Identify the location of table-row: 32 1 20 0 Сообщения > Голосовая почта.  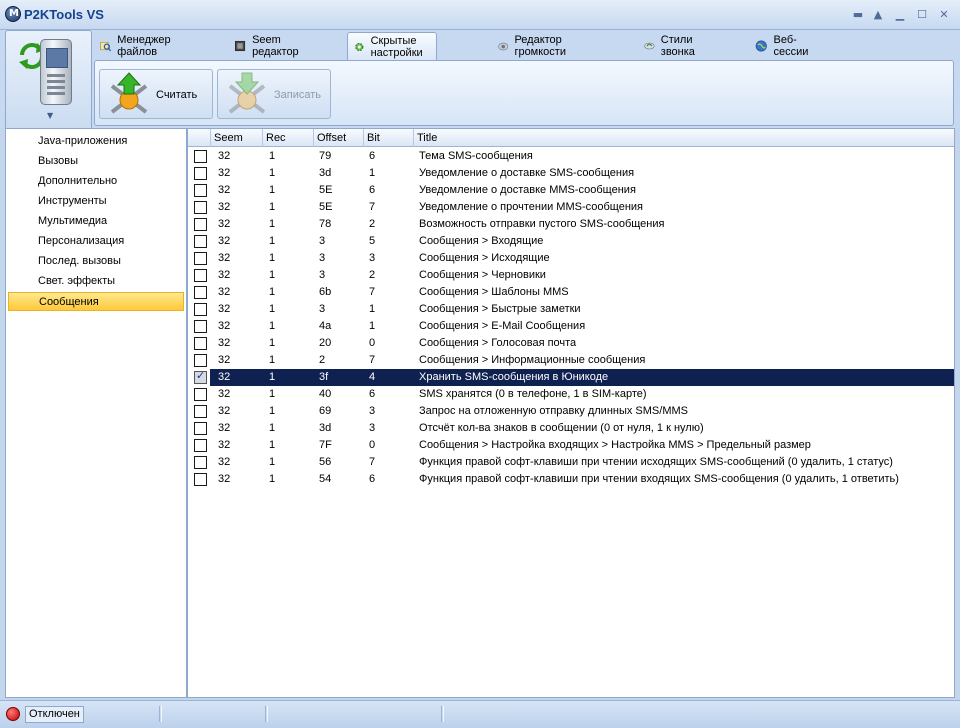
(571, 343).